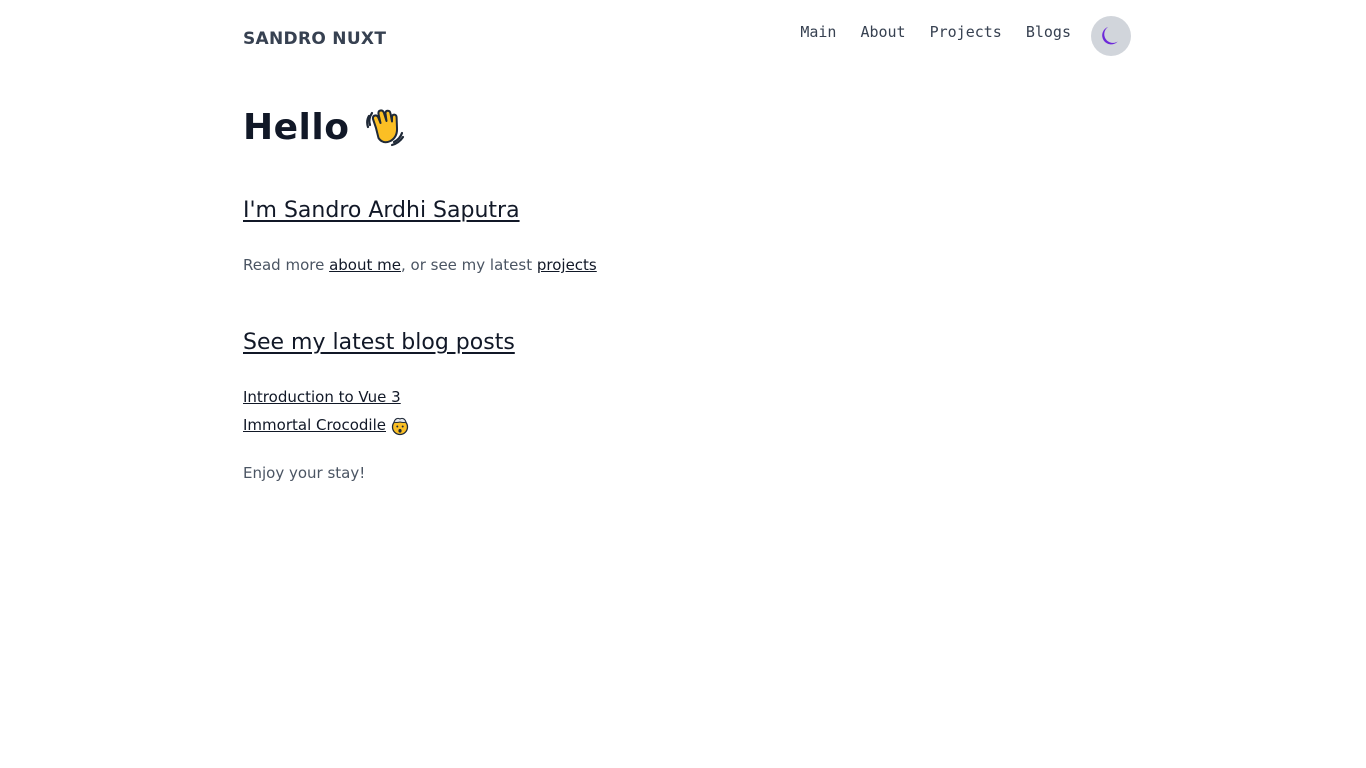 The image size is (1366, 768). I want to click on site-header: SANDRO NUXT Main About Projects Blogs, so click(687, 40).